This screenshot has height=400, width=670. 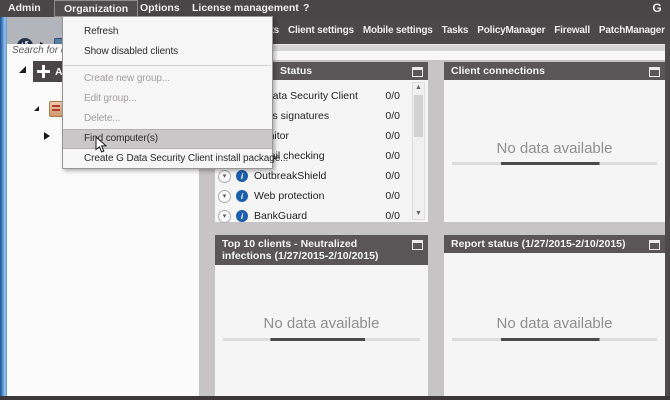 What do you see at coordinates (538, 244) in the screenshot?
I see `report-status-title: Report status (1/27/2015-2/10/2015)` at bounding box center [538, 244].